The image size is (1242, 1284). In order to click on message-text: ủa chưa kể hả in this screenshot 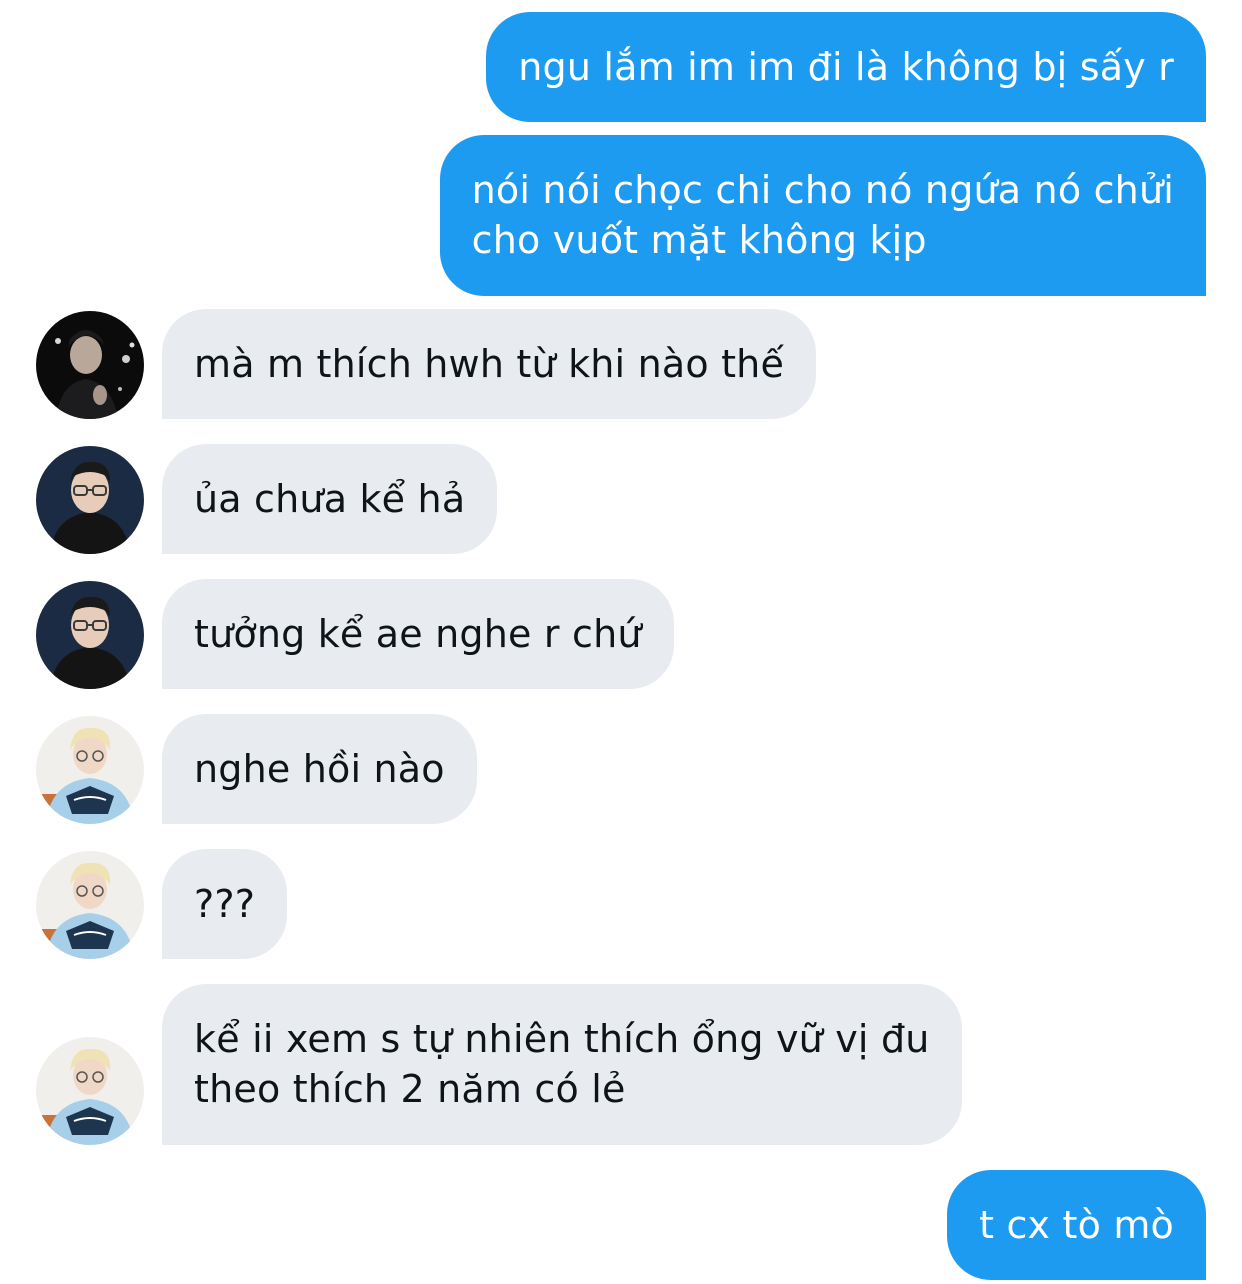, I will do `click(330, 499)`.